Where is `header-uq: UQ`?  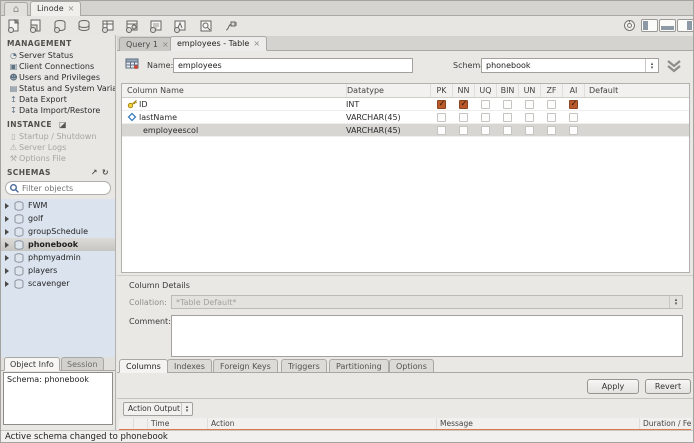
header-uq: UQ is located at coordinates (485, 90).